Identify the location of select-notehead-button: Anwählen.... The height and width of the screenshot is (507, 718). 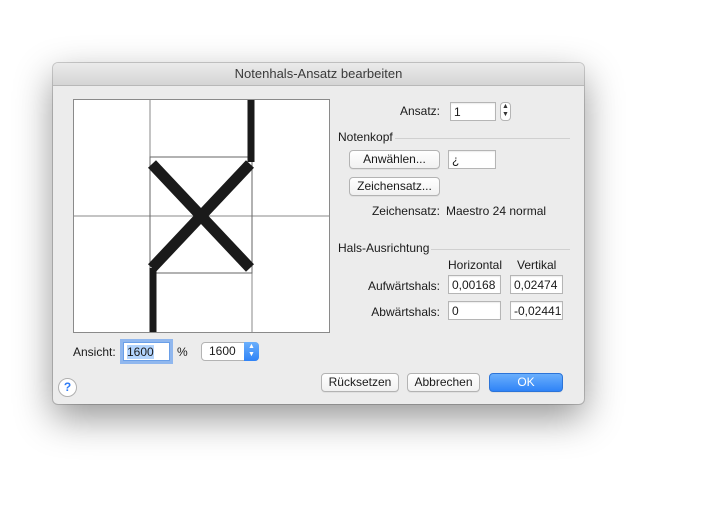
(394, 159).